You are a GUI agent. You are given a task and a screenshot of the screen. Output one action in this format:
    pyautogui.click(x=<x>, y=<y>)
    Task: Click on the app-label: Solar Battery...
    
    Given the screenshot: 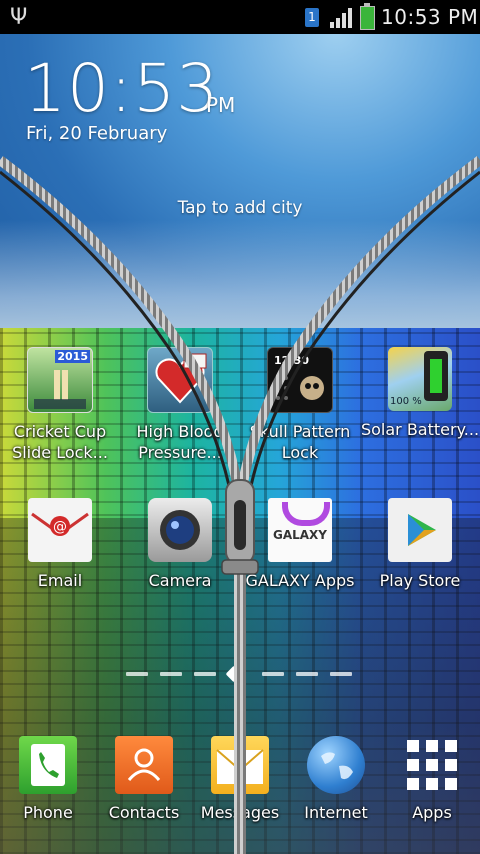 What is the action you would take?
    pyautogui.click(x=420, y=429)
    